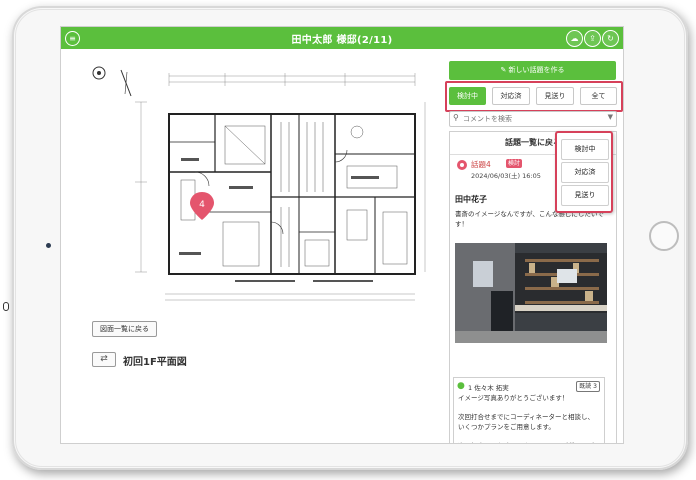 The image size is (696, 480). What do you see at coordinates (534, 96) in the screenshot?
I see `filter-tabs: 検討中 対応済 見送り 全て` at bounding box center [534, 96].